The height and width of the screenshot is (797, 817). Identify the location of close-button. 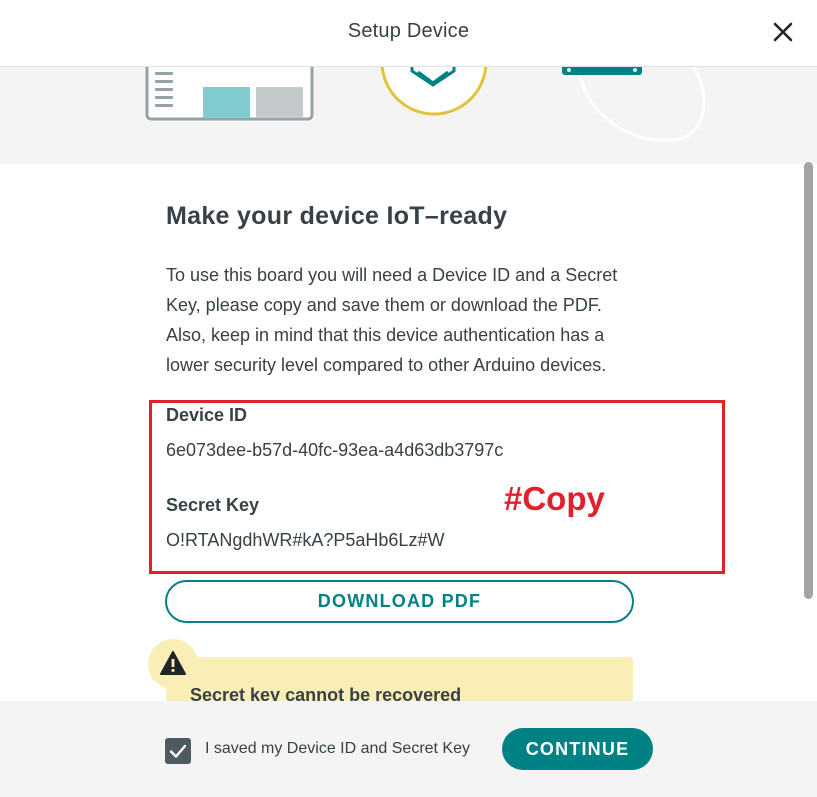
(783, 32).